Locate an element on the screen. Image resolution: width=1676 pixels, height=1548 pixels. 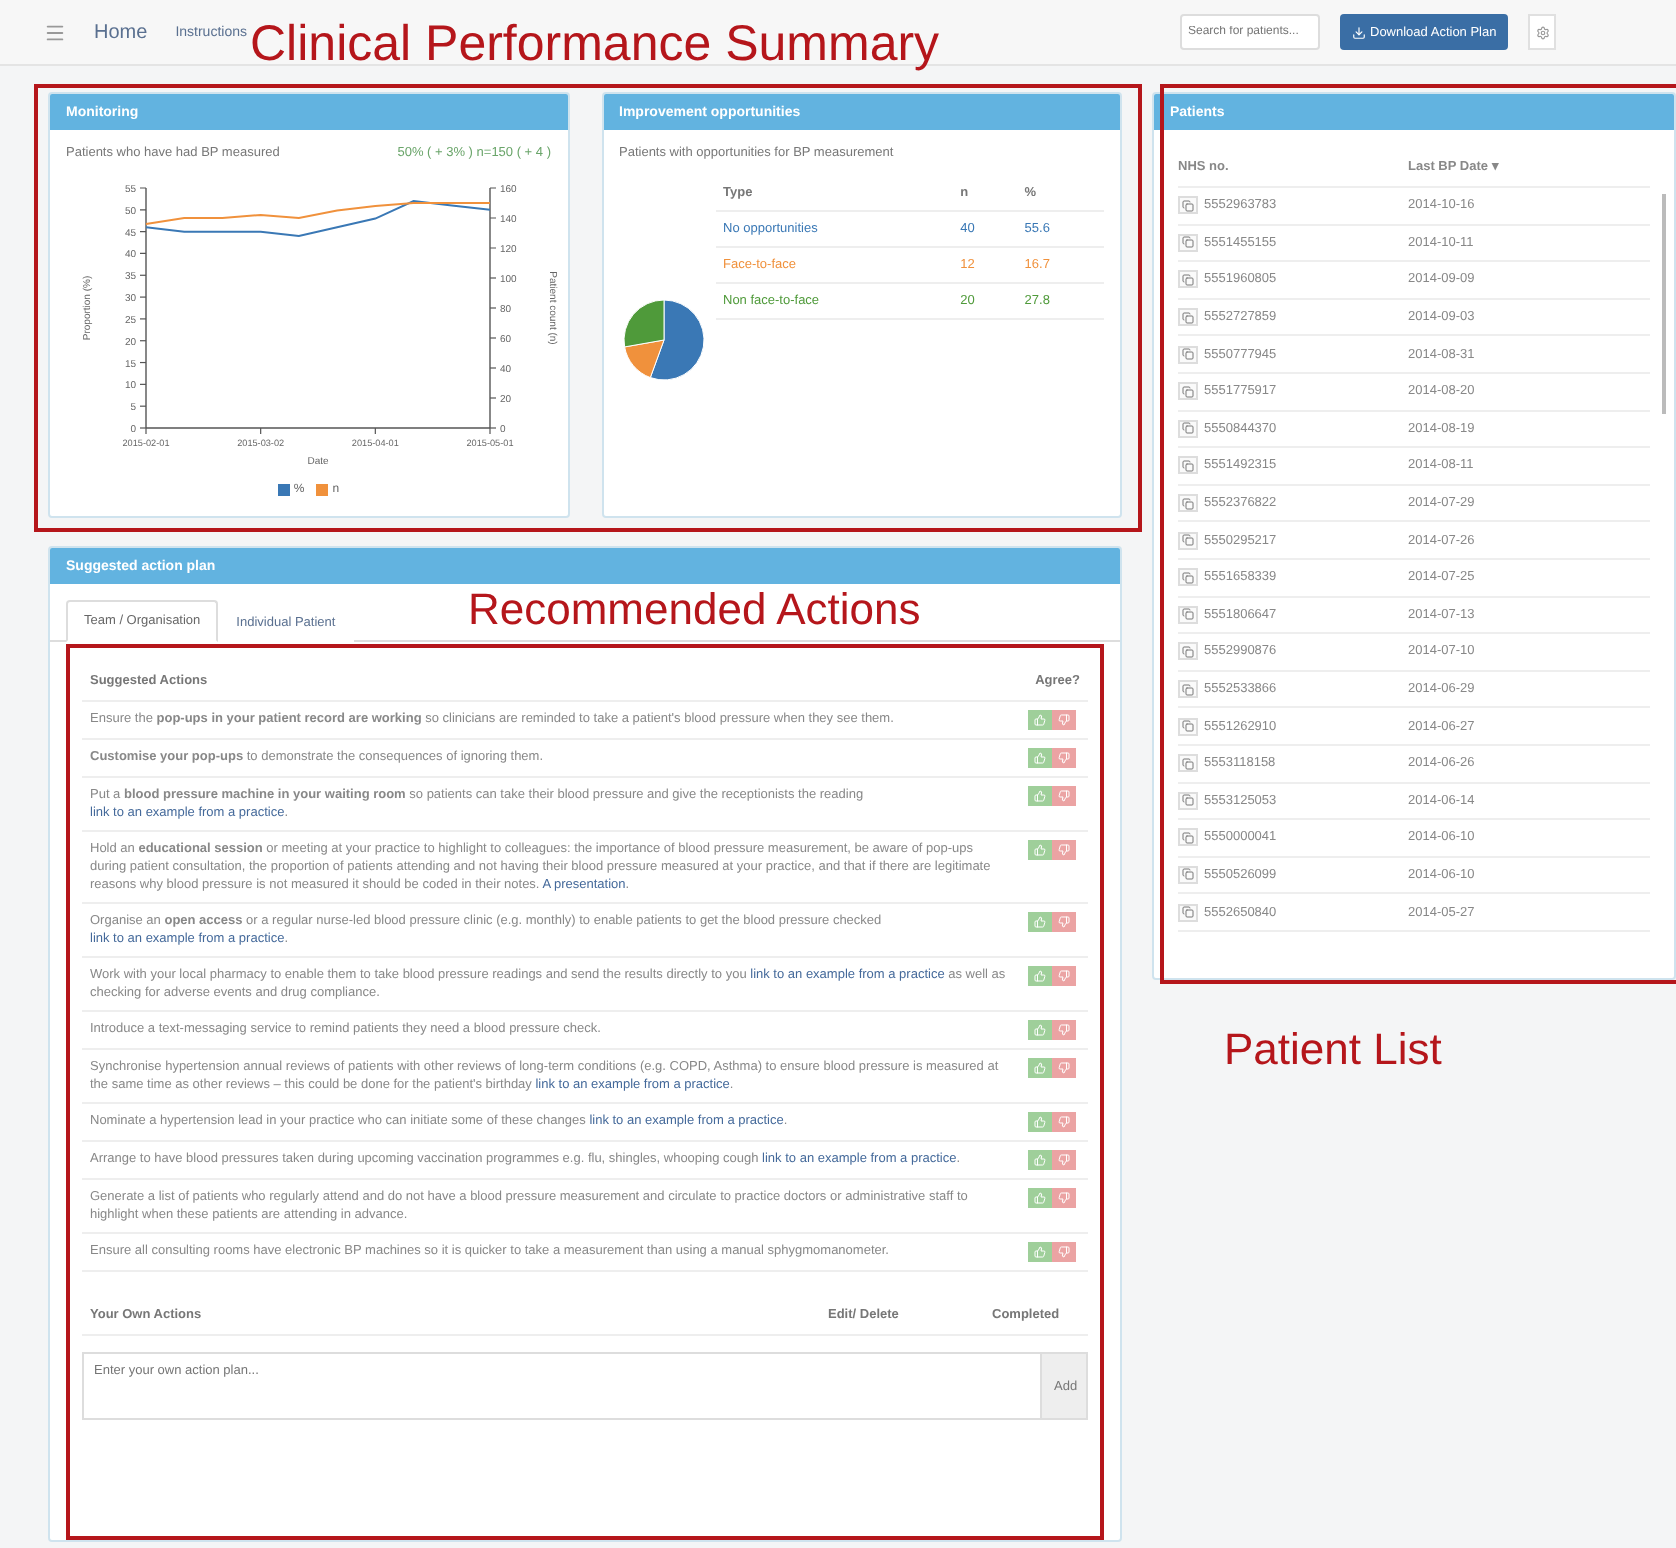
menu-icon is located at coordinates (55, 32).